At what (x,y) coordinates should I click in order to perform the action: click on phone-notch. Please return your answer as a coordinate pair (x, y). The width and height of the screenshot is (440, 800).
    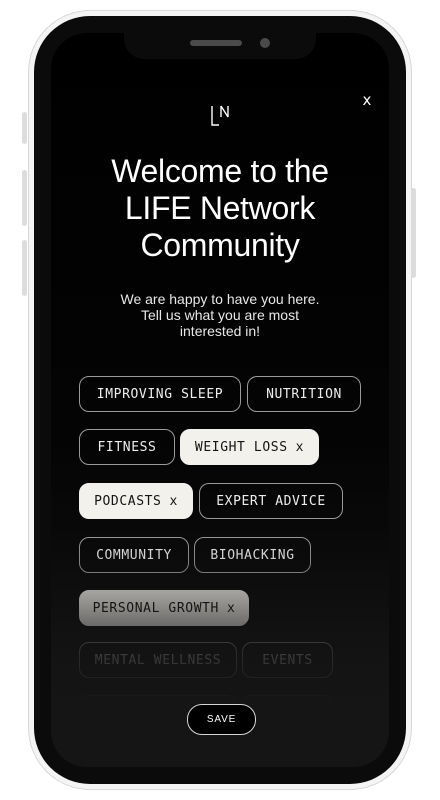
    Looking at the image, I should click on (220, 46).